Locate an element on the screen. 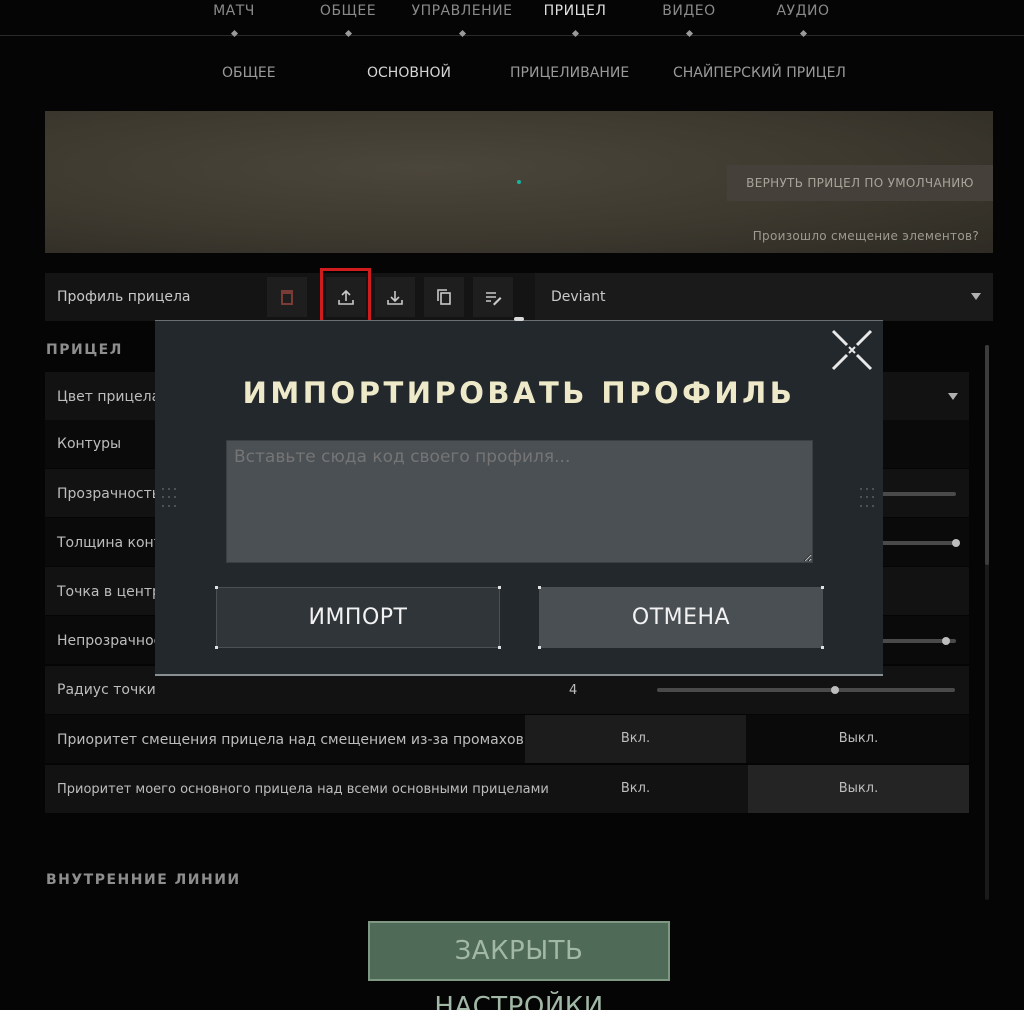 This screenshot has width=1024, height=1010. priority-primary-off-toggle: Выкл. is located at coordinates (858, 789).